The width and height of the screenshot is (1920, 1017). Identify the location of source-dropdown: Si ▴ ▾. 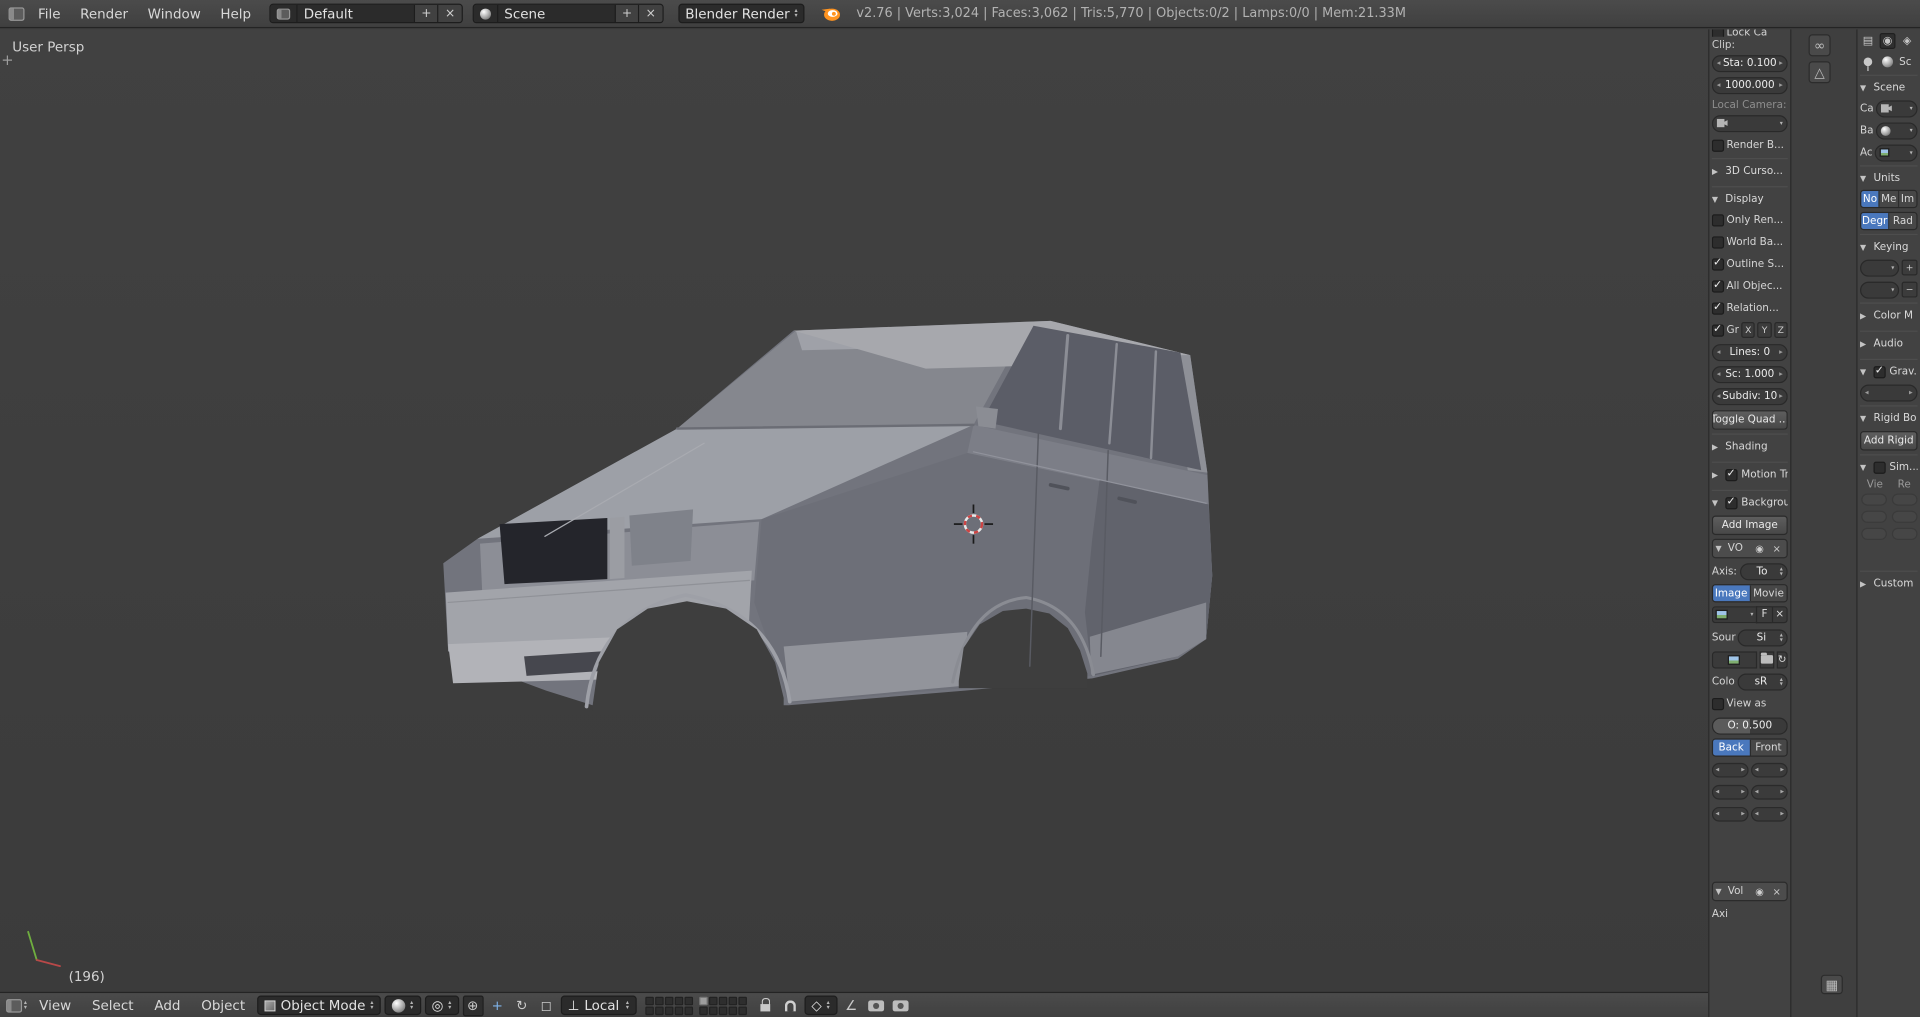
(1763, 637).